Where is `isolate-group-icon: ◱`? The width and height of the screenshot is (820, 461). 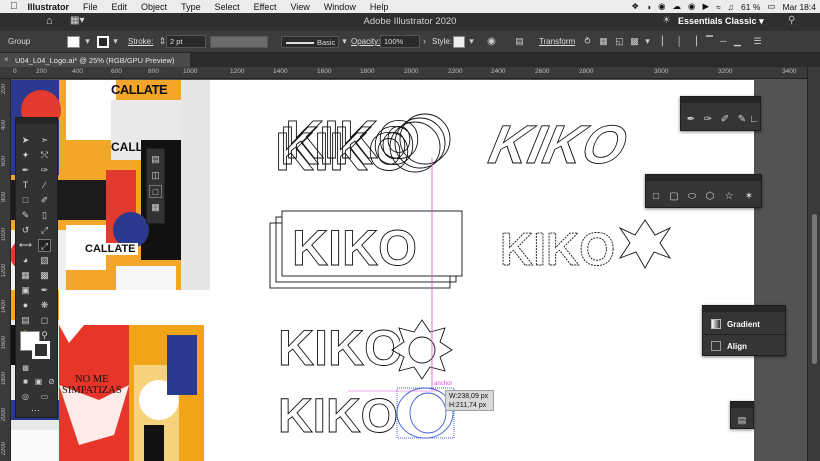 isolate-group-icon: ◱ is located at coordinates (619, 41).